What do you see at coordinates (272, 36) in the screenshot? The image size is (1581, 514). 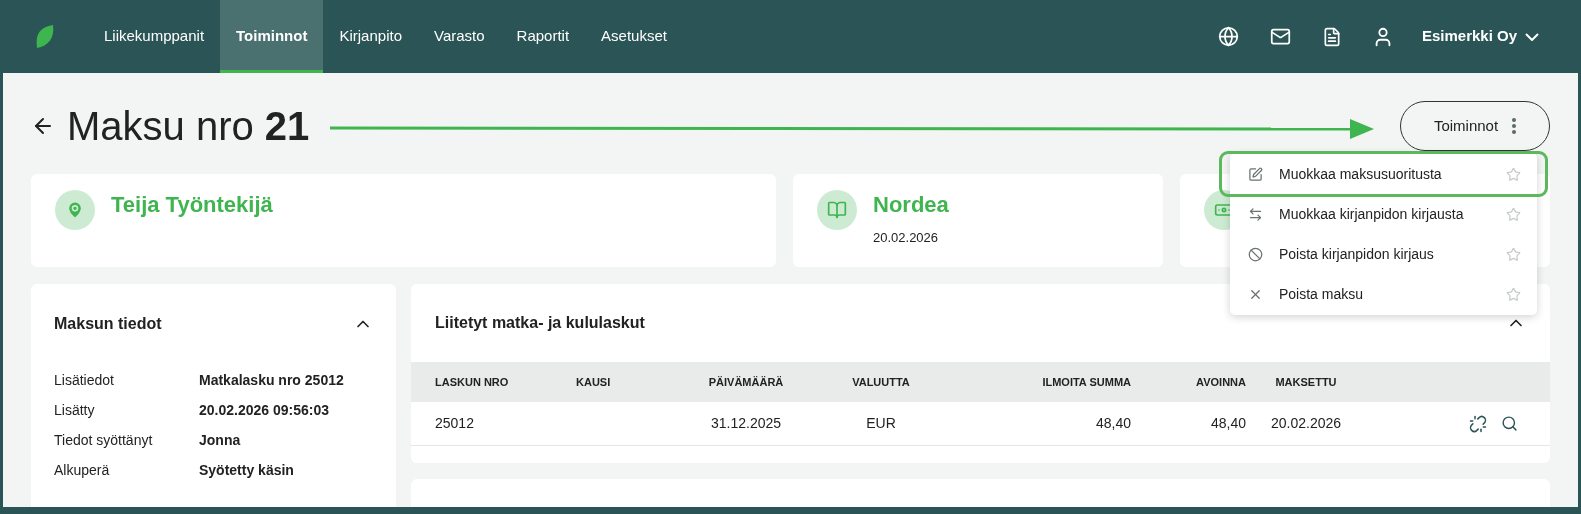 I see `nav-tab: Toiminnot` at bounding box center [272, 36].